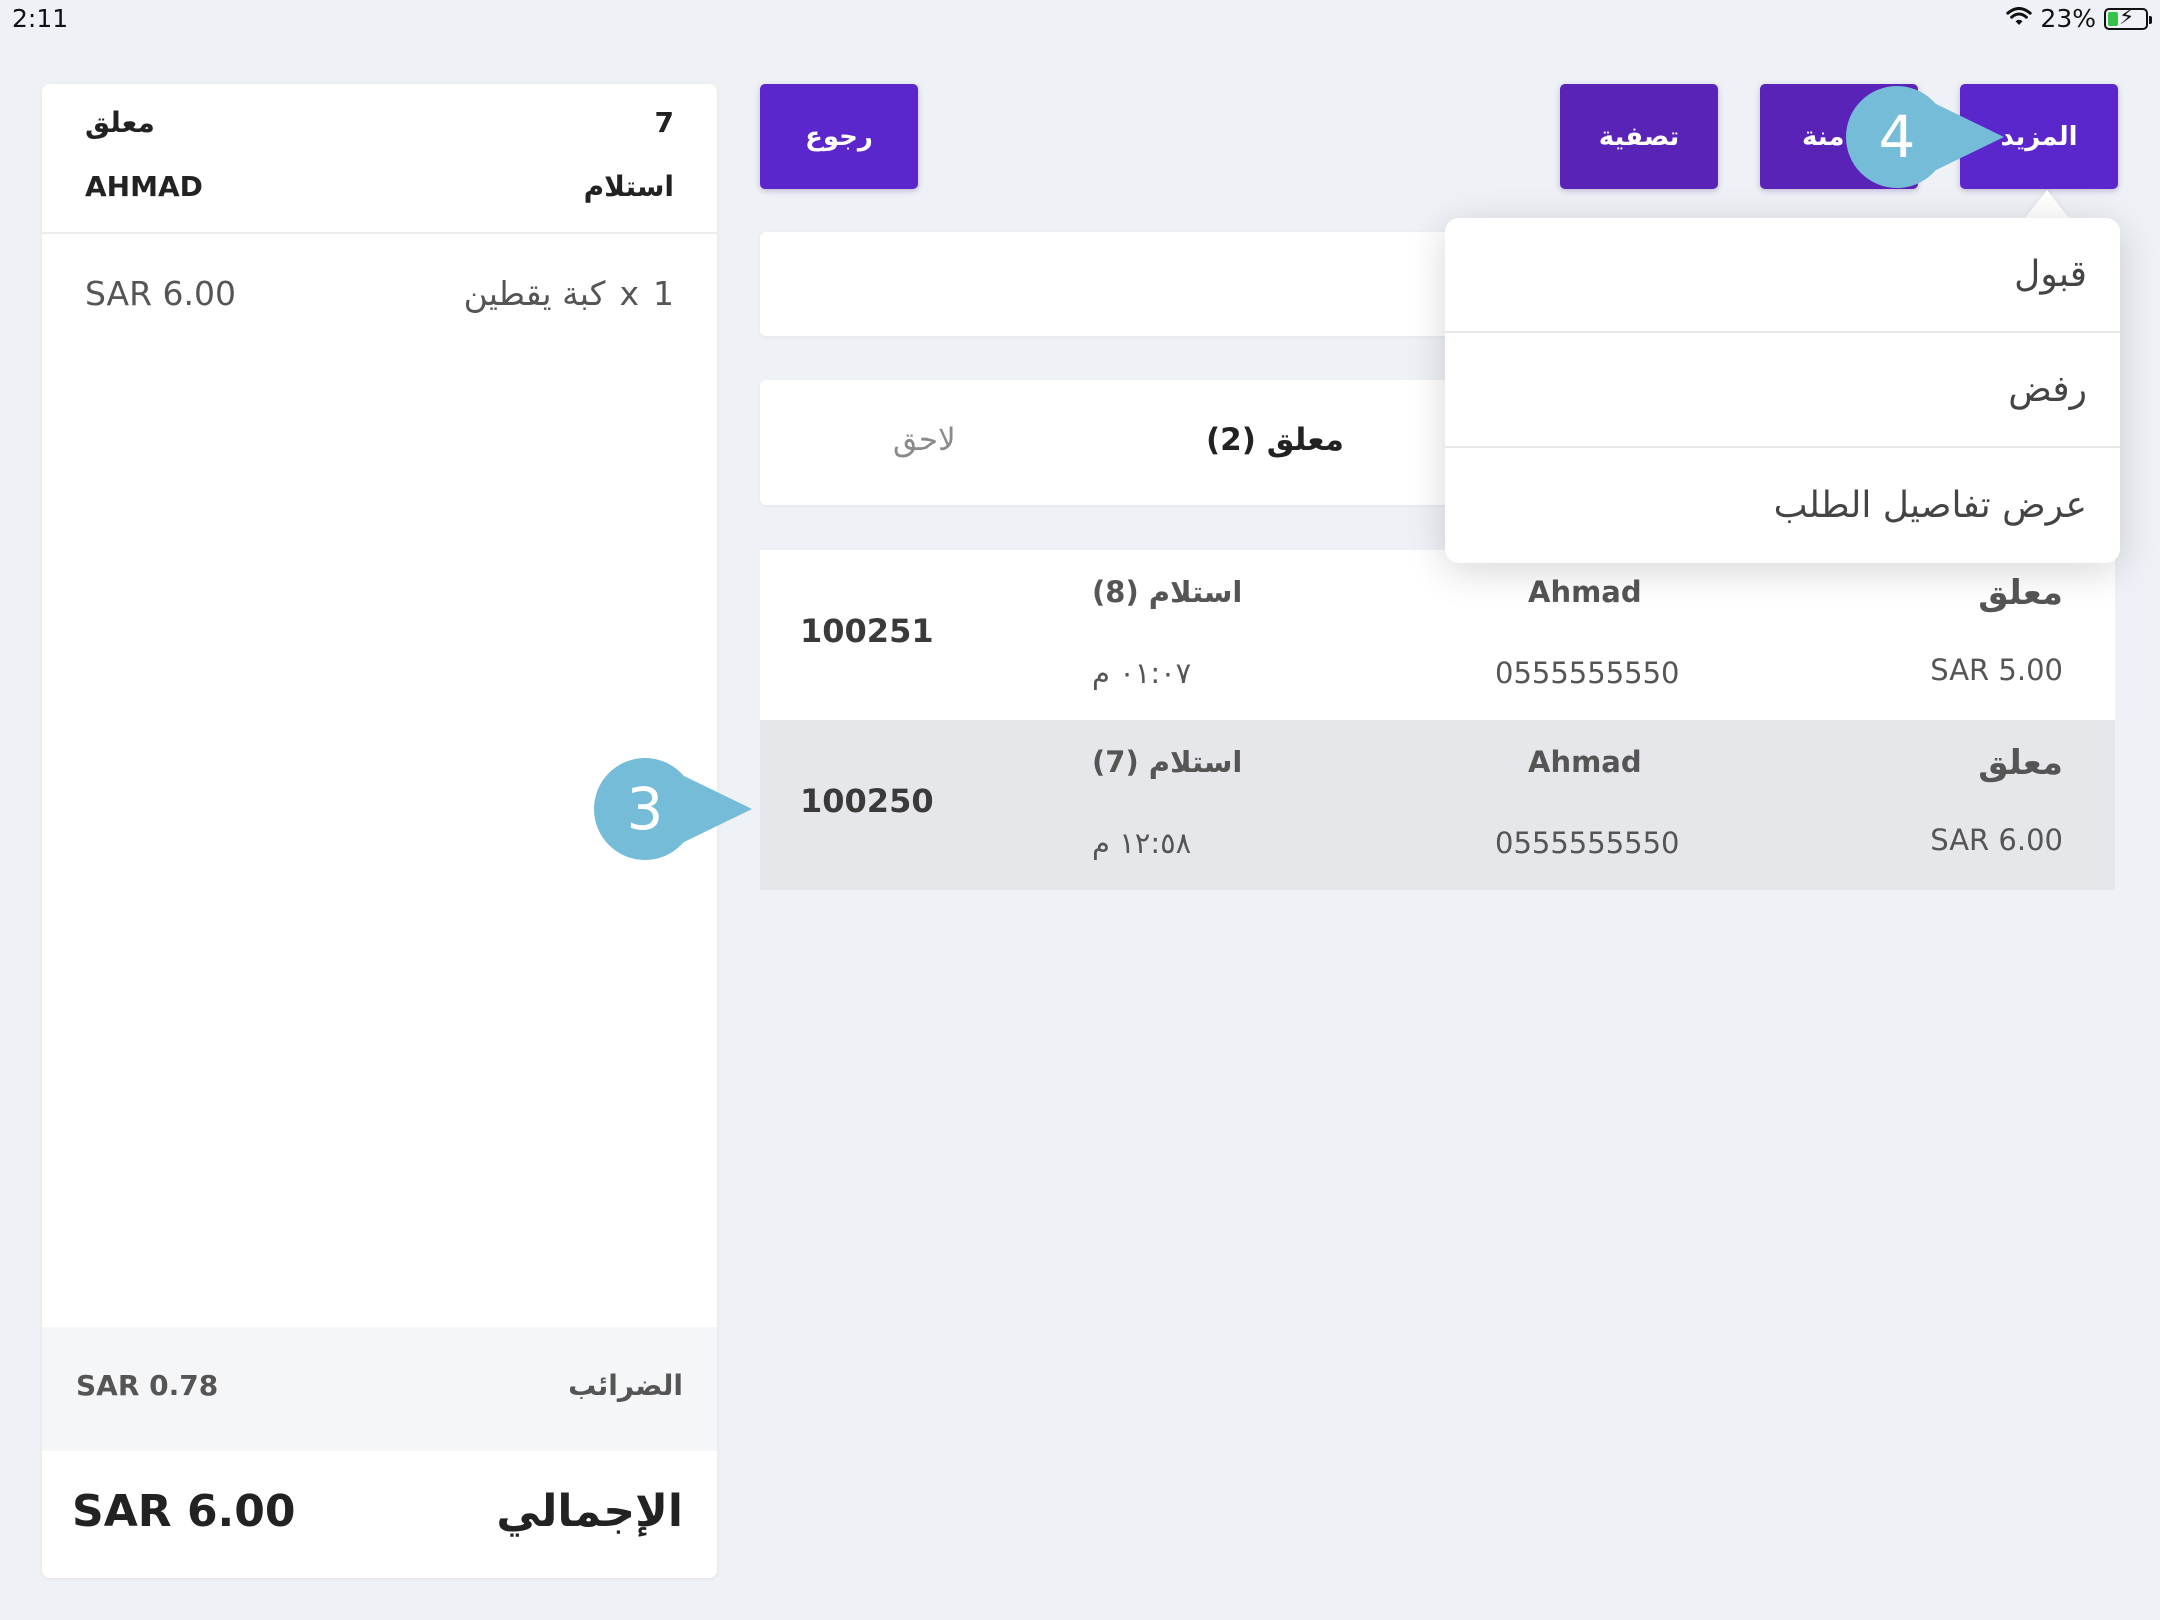 The width and height of the screenshot is (2160, 1620). I want to click on tax-label: الضرائب, so click(625, 1385).